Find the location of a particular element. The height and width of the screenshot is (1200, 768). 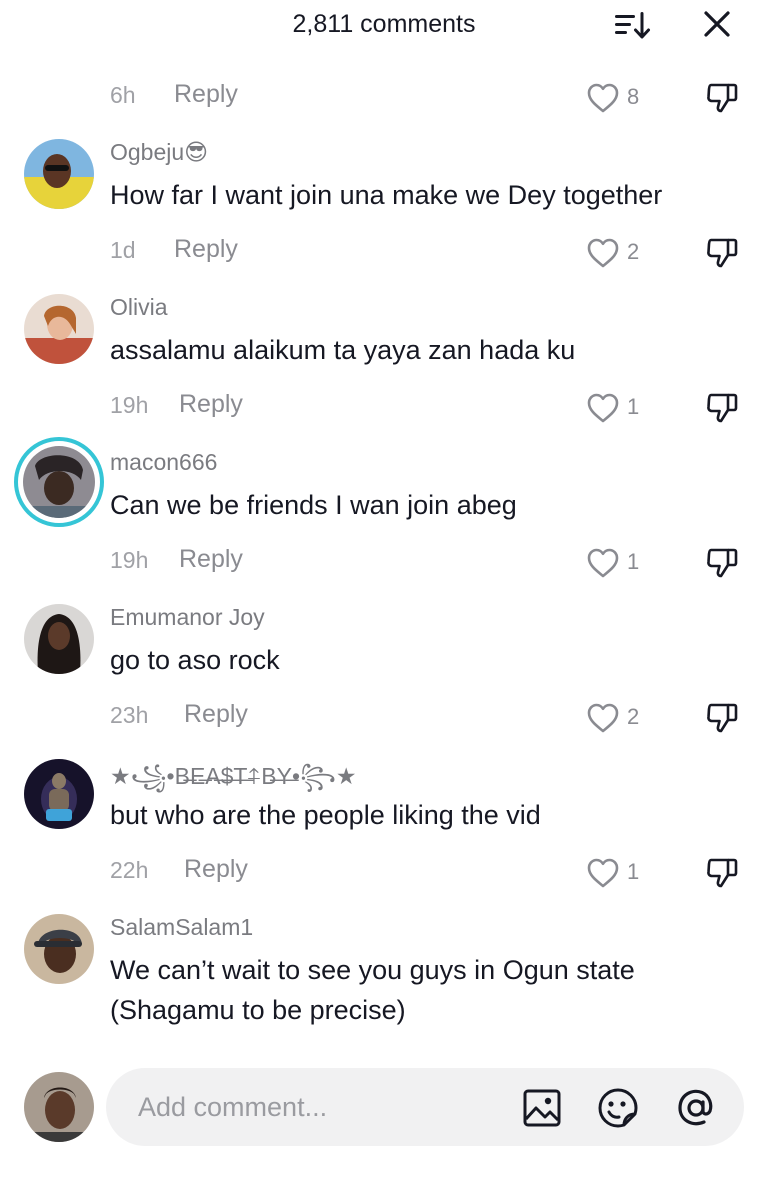

close-icon is located at coordinates (717, 25).